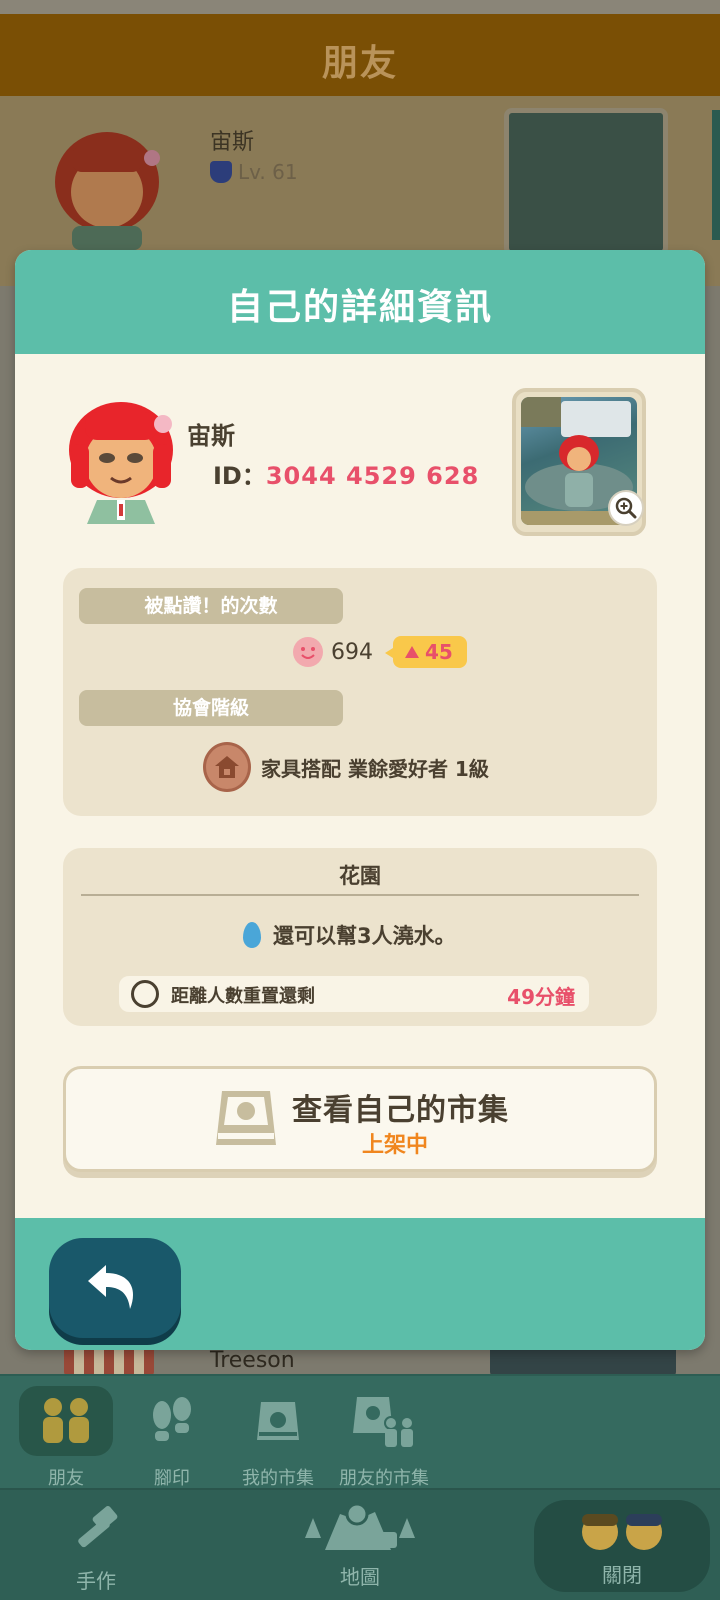 This screenshot has height=1600, width=720. I want to click on map-icon, so click(360, 1526).